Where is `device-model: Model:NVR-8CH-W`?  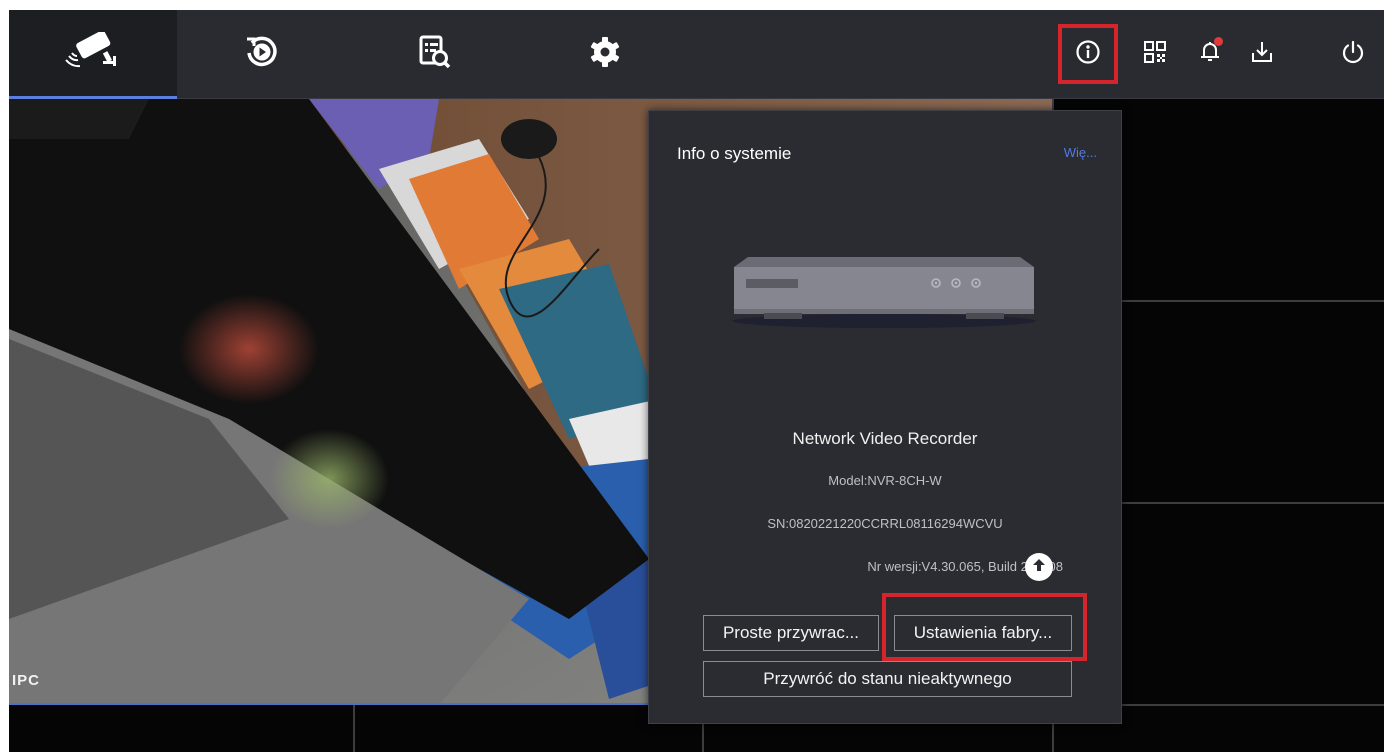 device-model: Model:NVR-8CH-W is located at coordinates (885, 480).